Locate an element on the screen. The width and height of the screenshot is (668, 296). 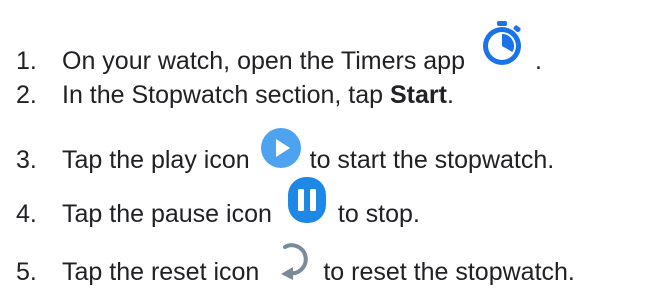
step-text-end: to stop. is located at coordinates (378, 213).